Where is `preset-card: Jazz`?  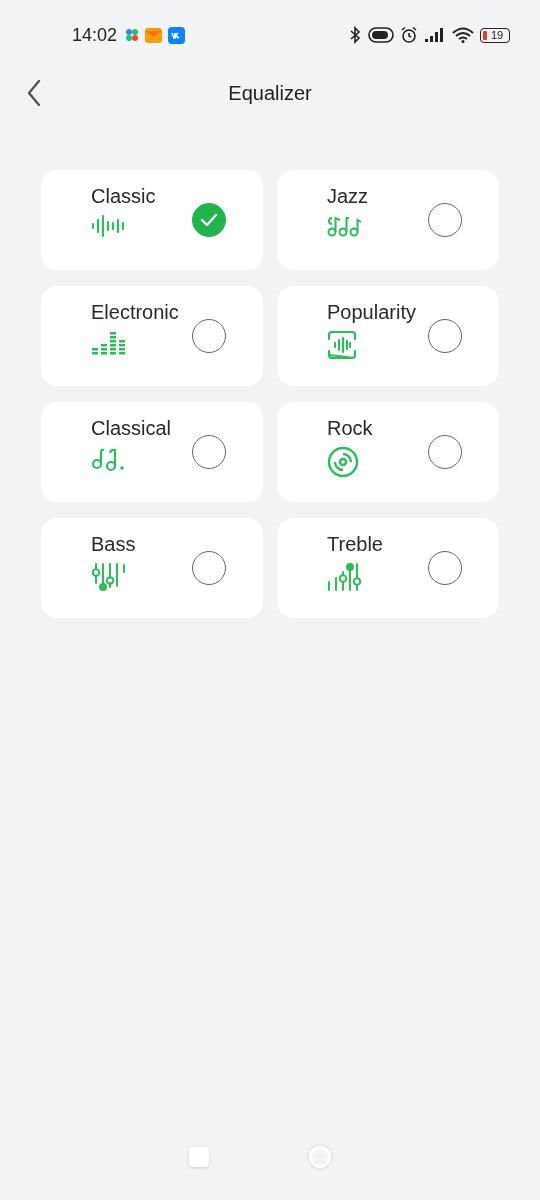
preset-card: Jazz is located at coordinates (388, 220).